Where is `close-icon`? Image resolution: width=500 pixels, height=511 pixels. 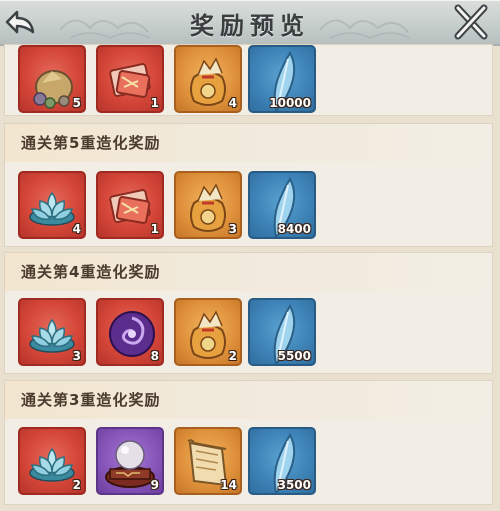 close-icon is located at coordinates (471, 22).